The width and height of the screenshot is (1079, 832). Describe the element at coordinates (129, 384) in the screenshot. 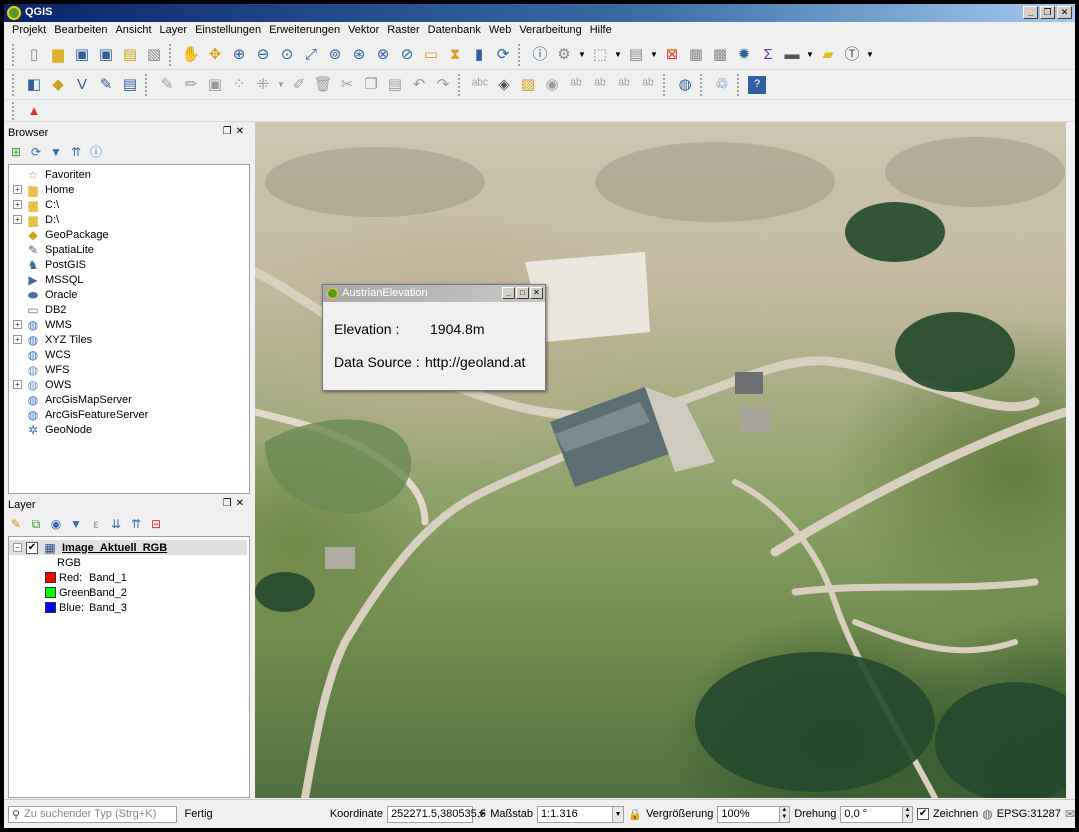

I see `browser-item: + ◍ OWS` at that location.